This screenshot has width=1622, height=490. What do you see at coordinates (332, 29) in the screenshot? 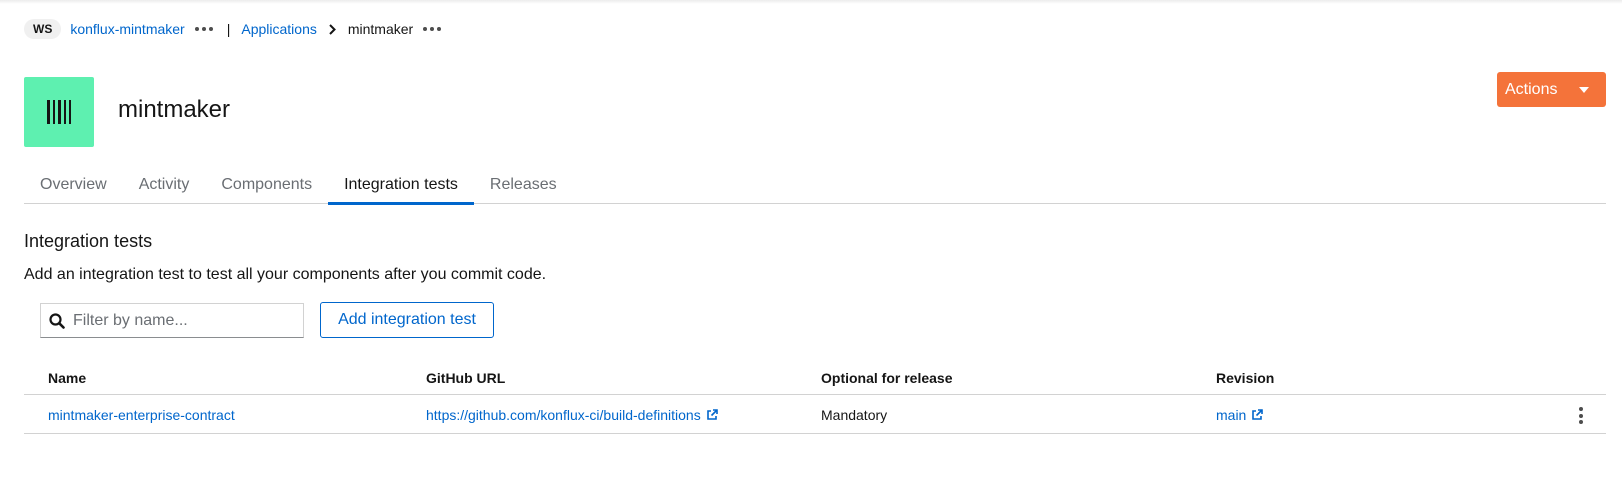
I see `chevron-right-icon` at bounding box center [332, 29].